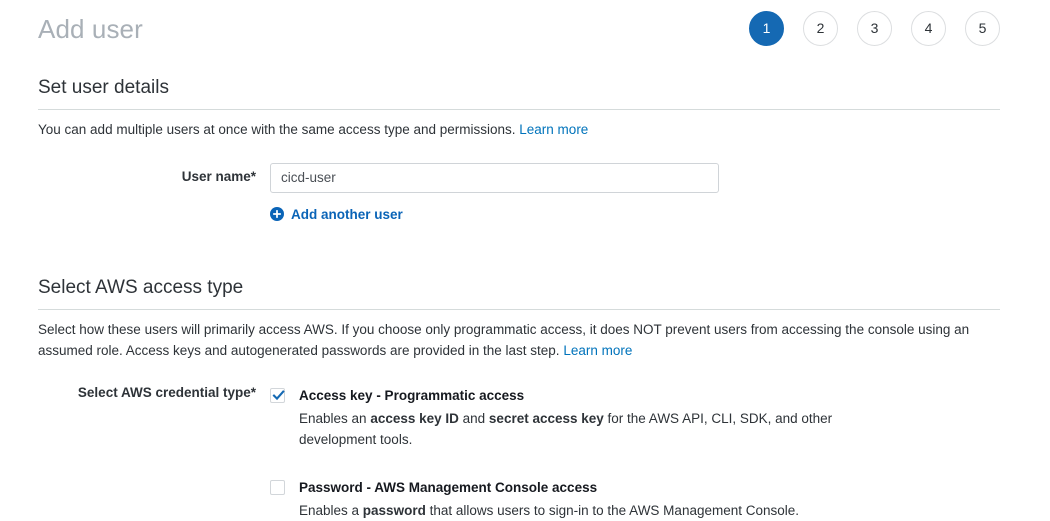  I want to click on access-key-checkbox, so click(277, 396).